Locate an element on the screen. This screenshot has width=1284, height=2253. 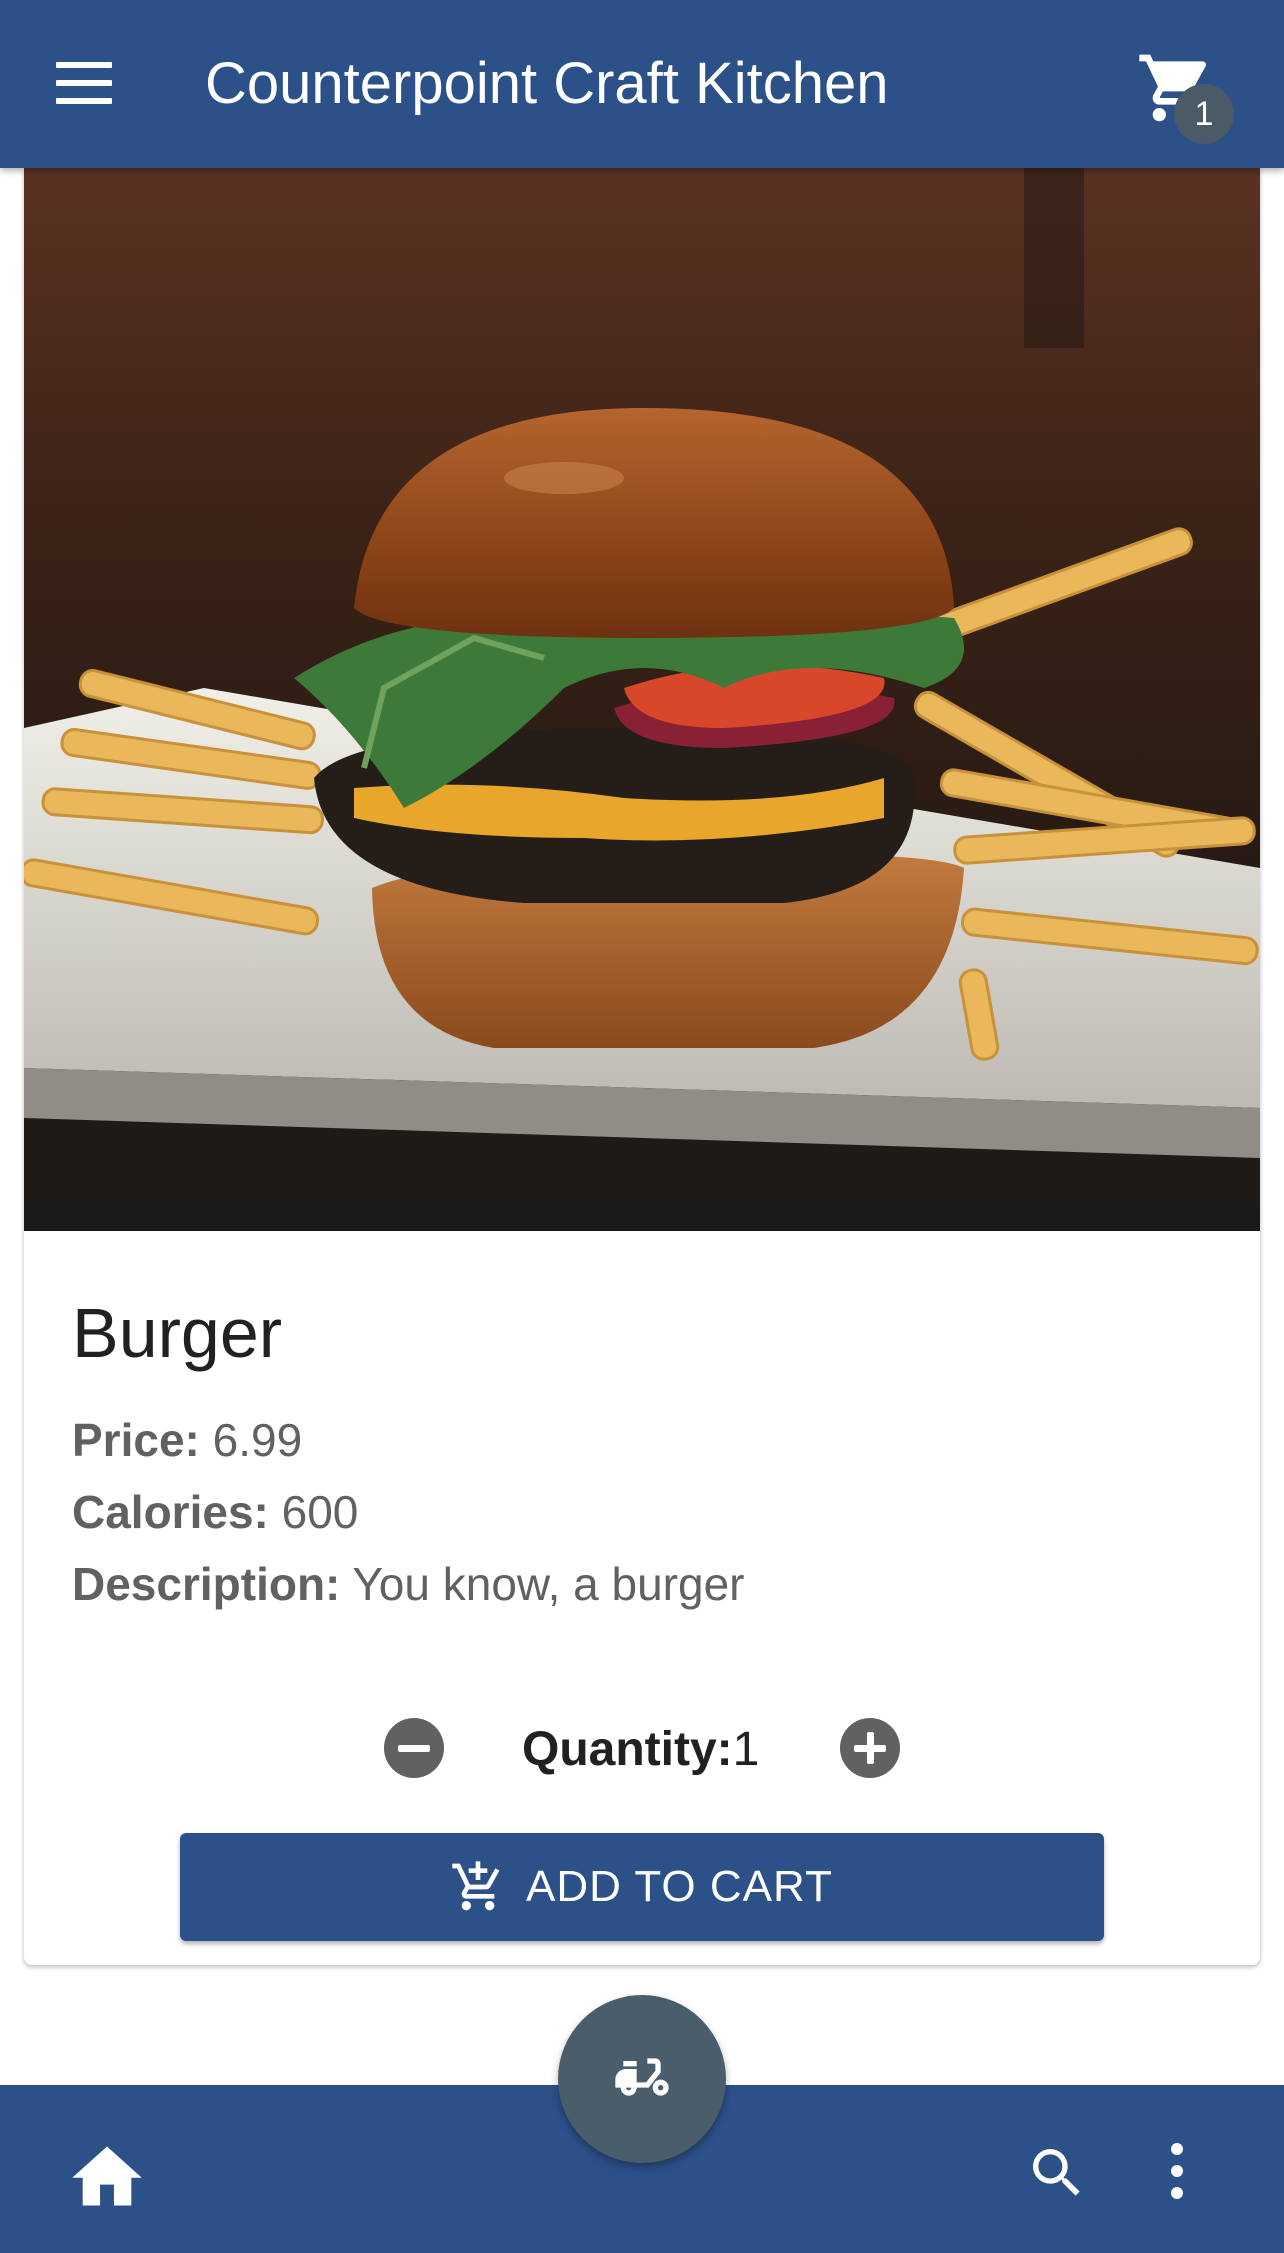
decrement-quantity-button is located at coordinates (414, 1748).